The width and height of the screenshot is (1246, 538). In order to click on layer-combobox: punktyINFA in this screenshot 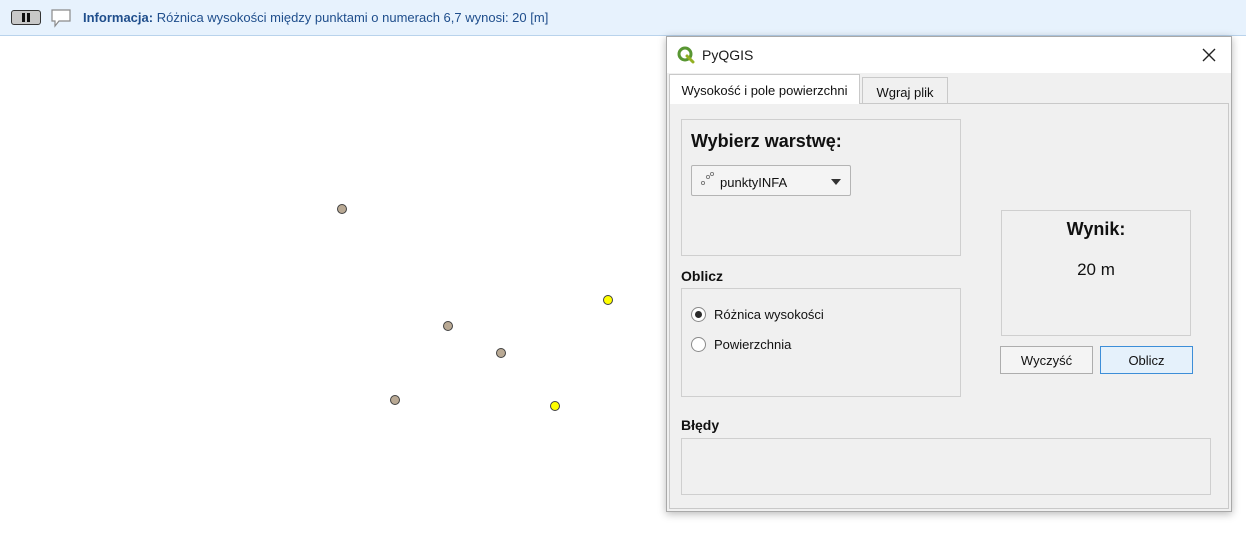, I will do `click(771, 180)`.